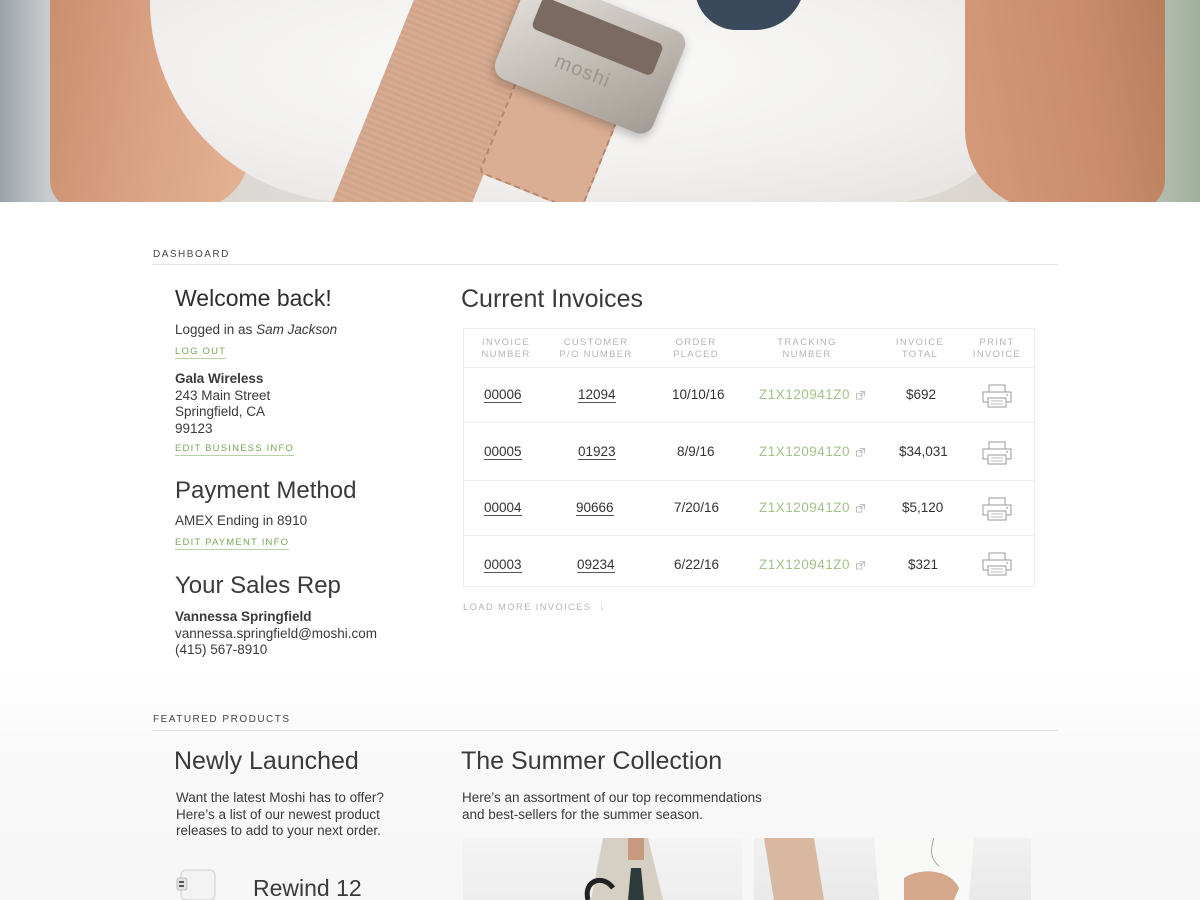 Image resolution: width=1200 pixels, height=900 pixels. I want to click on edit-business-info-link: EDIT BUSINESS INFO, so click(235, 449).